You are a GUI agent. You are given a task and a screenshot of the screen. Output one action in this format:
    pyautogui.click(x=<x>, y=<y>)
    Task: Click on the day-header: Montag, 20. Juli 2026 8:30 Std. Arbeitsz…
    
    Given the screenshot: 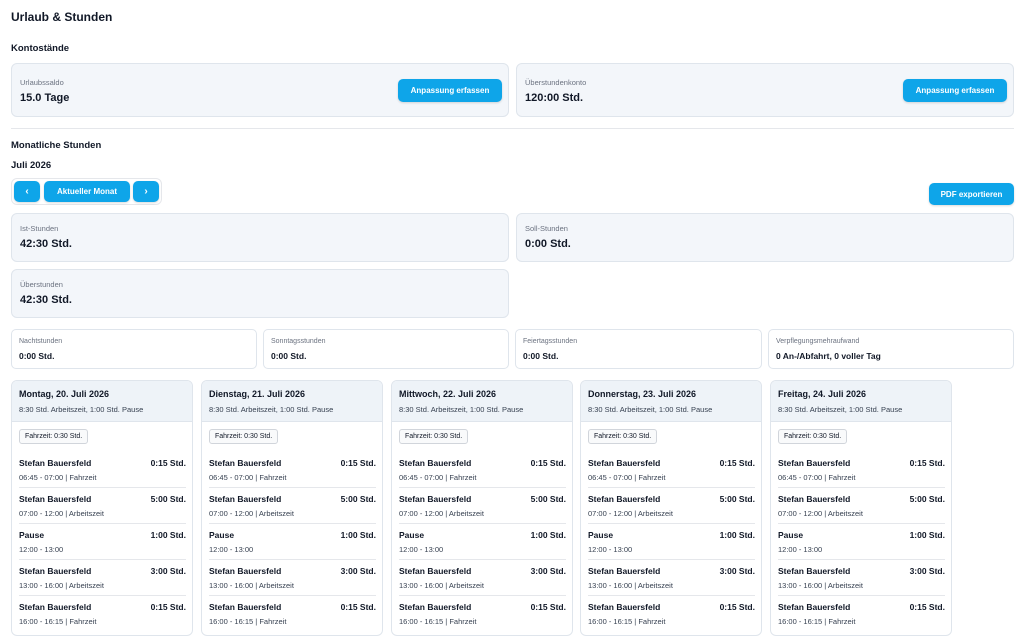 What is the action you would take?
    pyautogui.click(x=102, y=401)
    